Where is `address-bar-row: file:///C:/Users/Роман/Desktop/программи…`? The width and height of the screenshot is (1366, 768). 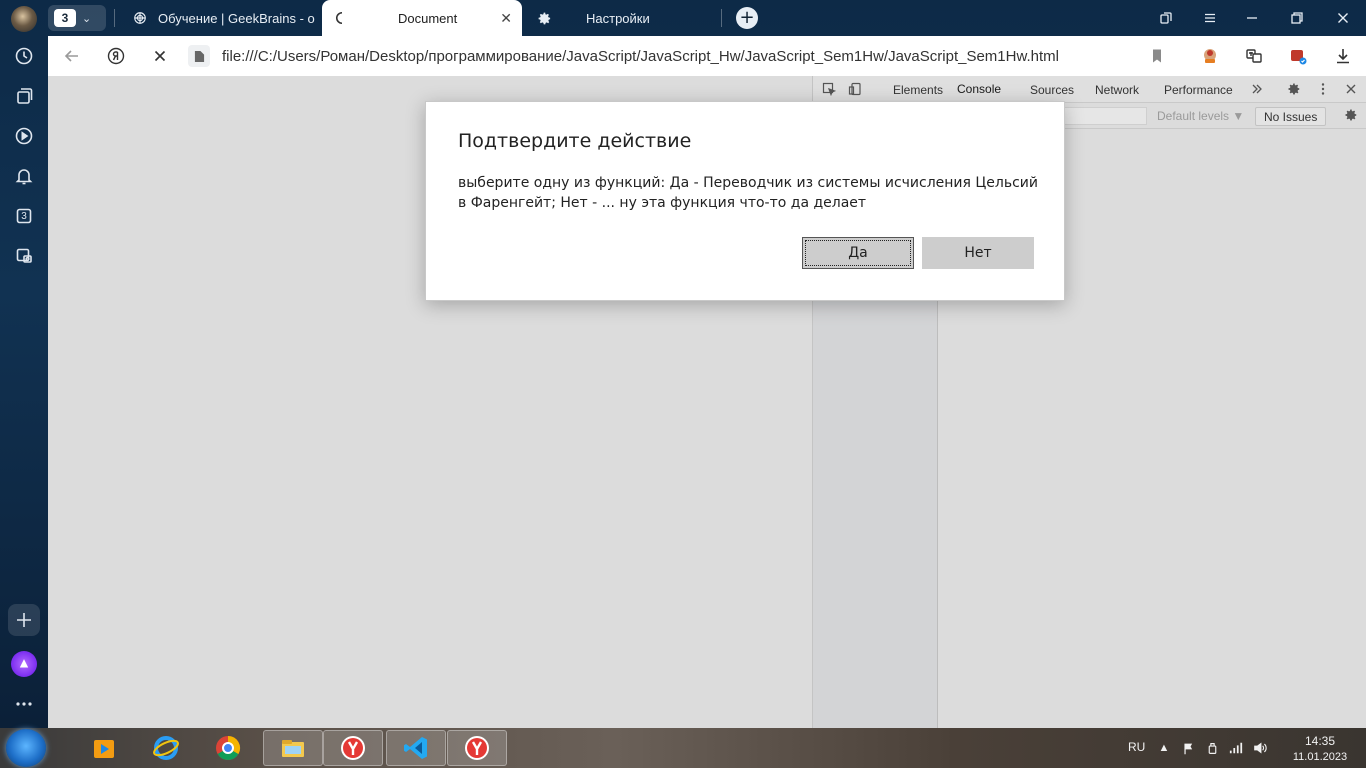 address-bar-row: file:///C:/Users/Роман/Desktop/программи… is located at coordinates (707, 56).